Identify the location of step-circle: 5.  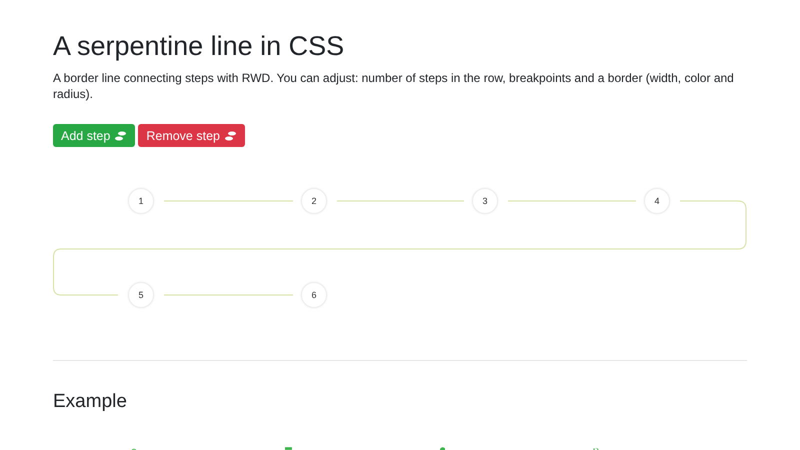
(141, 295).